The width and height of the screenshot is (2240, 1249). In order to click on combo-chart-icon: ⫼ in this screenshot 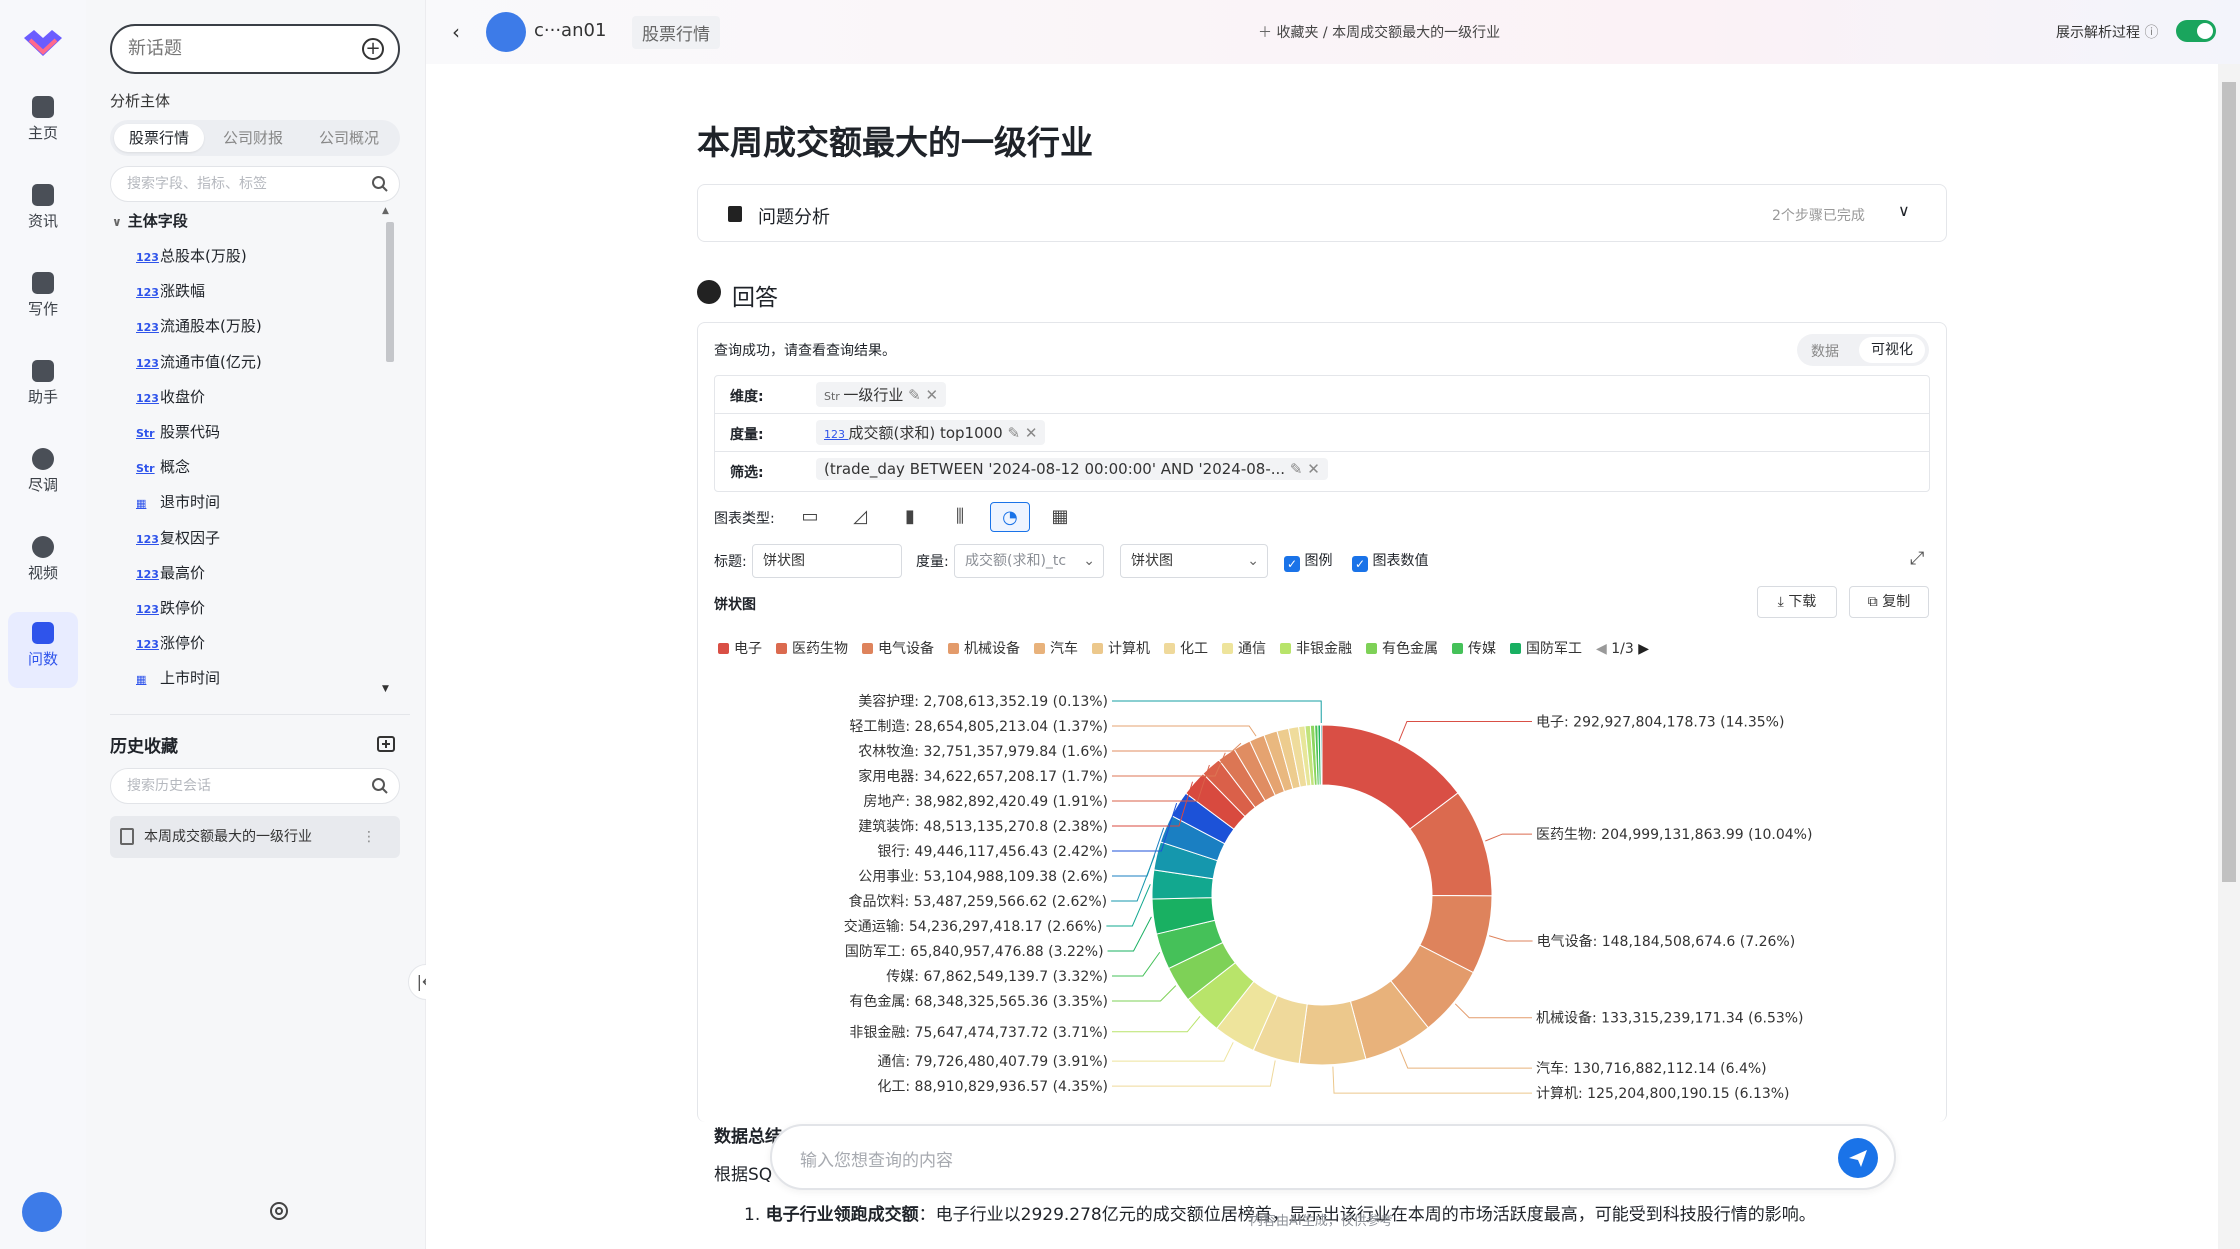, I will do `click(960, 517)`.